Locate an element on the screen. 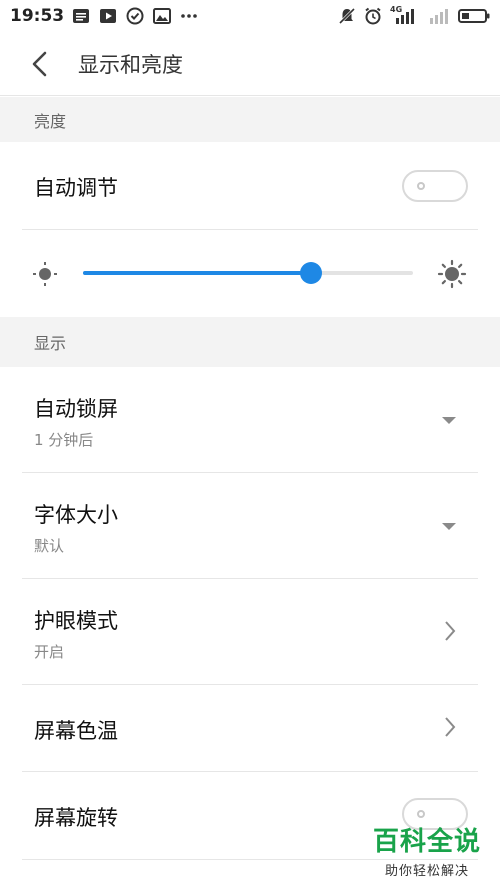 Image resolution: width=500 pixels, height=889 pixels. alarm-icon is located at coordinates (373, 16).